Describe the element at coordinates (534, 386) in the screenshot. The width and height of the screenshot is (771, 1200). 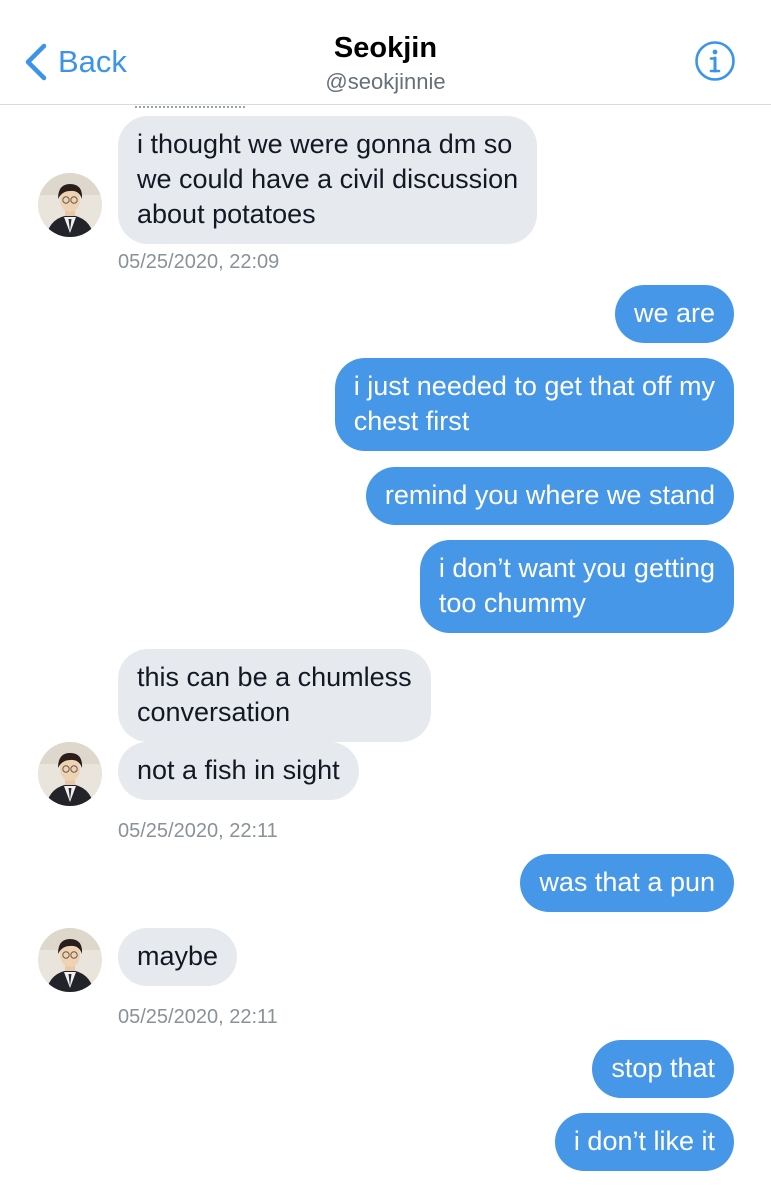
I see `message-line: i just needed to get that off my` at that location.